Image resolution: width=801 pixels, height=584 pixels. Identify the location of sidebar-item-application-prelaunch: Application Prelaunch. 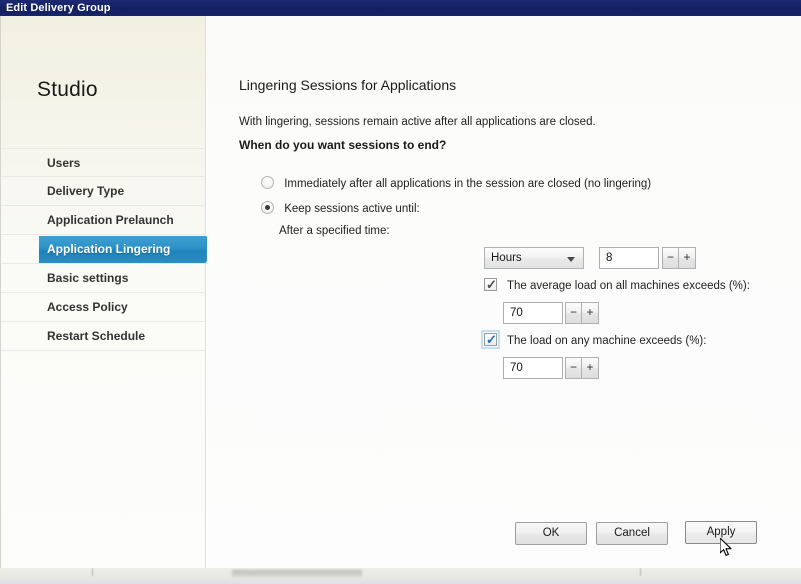
(103, 220).